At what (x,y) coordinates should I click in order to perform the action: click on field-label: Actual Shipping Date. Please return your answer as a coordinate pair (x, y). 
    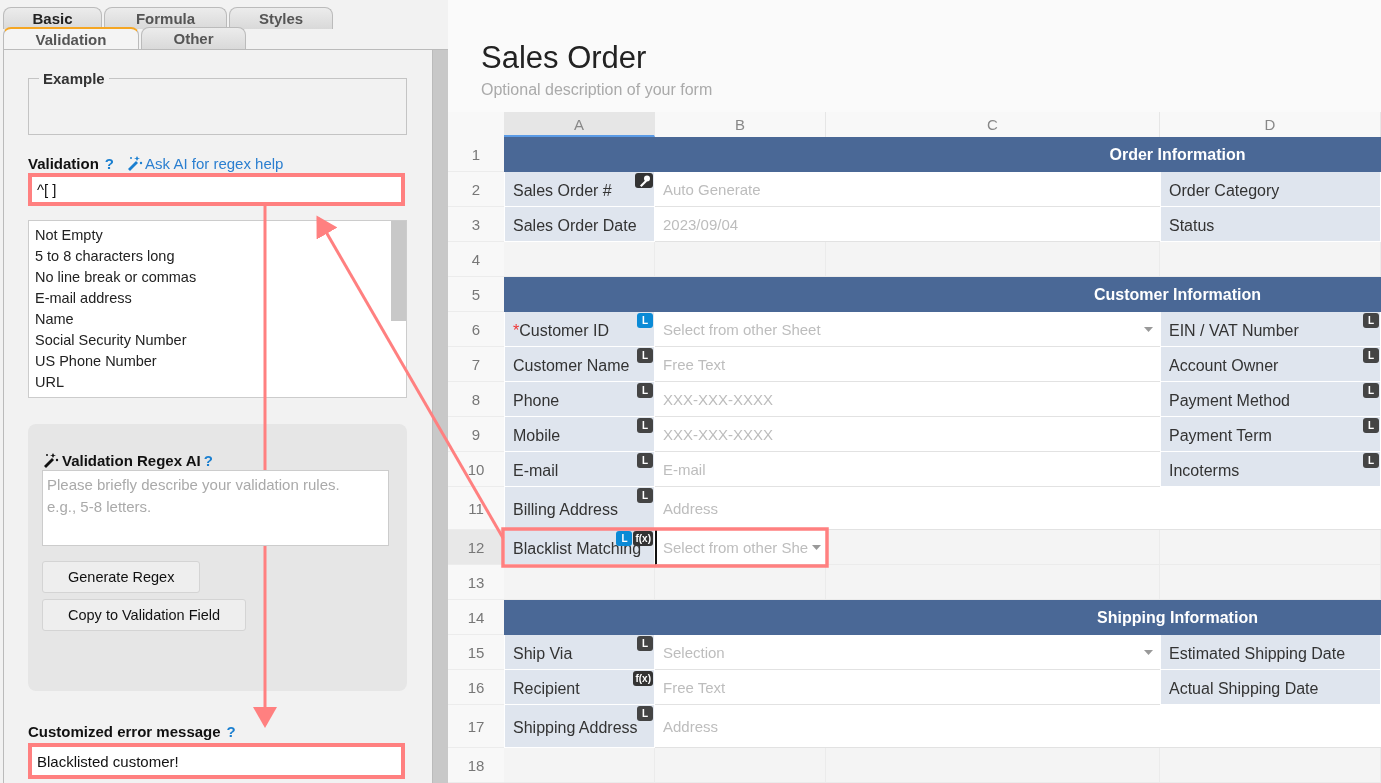
    Looking at the image, I should click on (1244, 689).